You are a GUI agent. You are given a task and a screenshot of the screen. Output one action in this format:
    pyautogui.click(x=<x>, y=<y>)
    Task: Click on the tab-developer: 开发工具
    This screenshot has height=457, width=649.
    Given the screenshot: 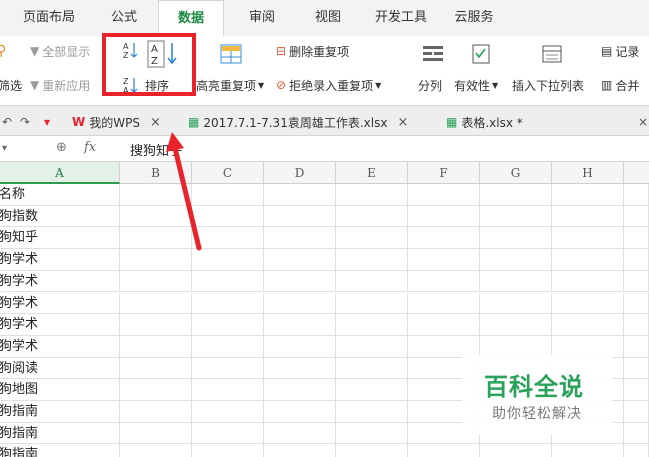 What is the action you would take?
    pyautogui.click(x=401, y=18)
    